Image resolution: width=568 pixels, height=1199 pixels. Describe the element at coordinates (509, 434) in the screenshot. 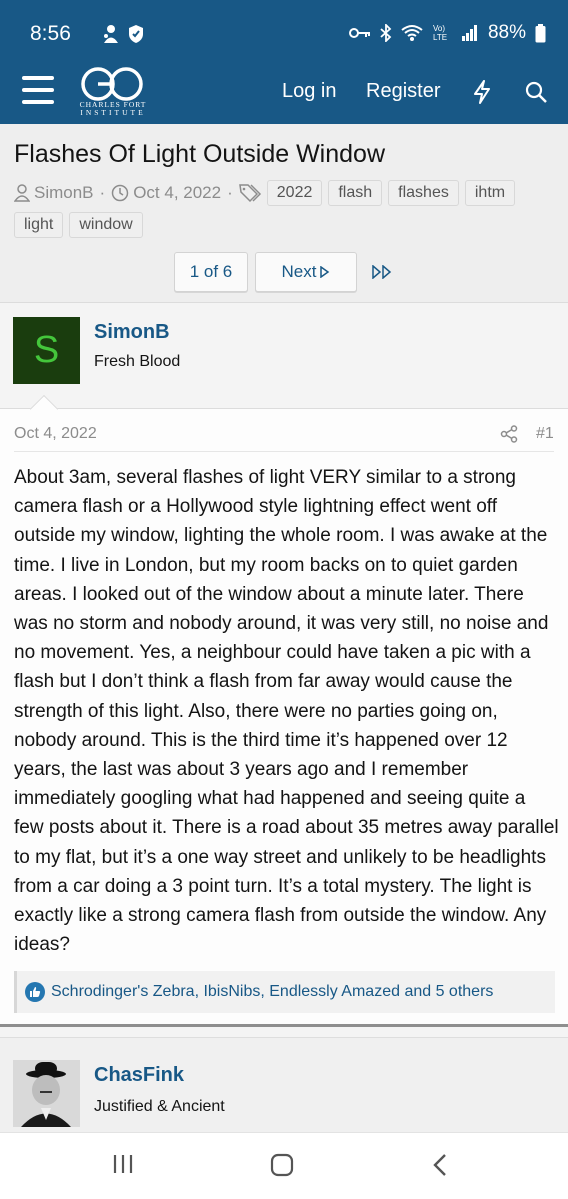

I see `share-icon` at that location.